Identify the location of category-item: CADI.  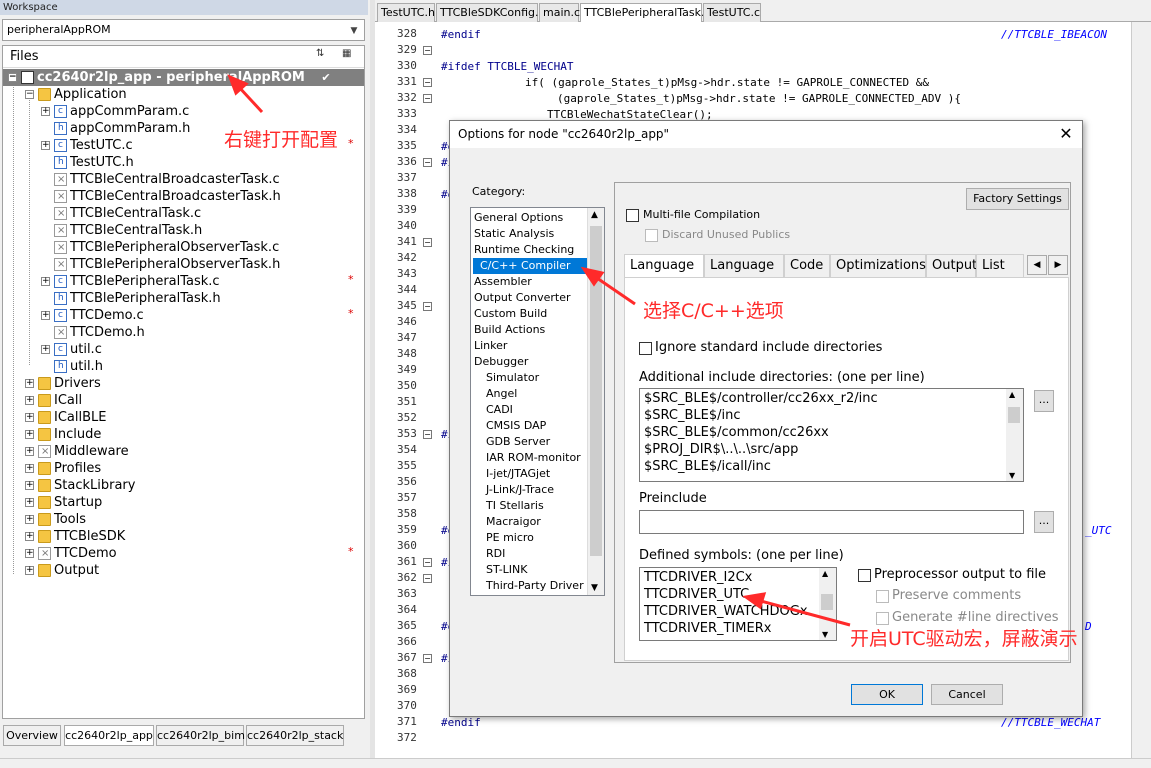
(499, 410).